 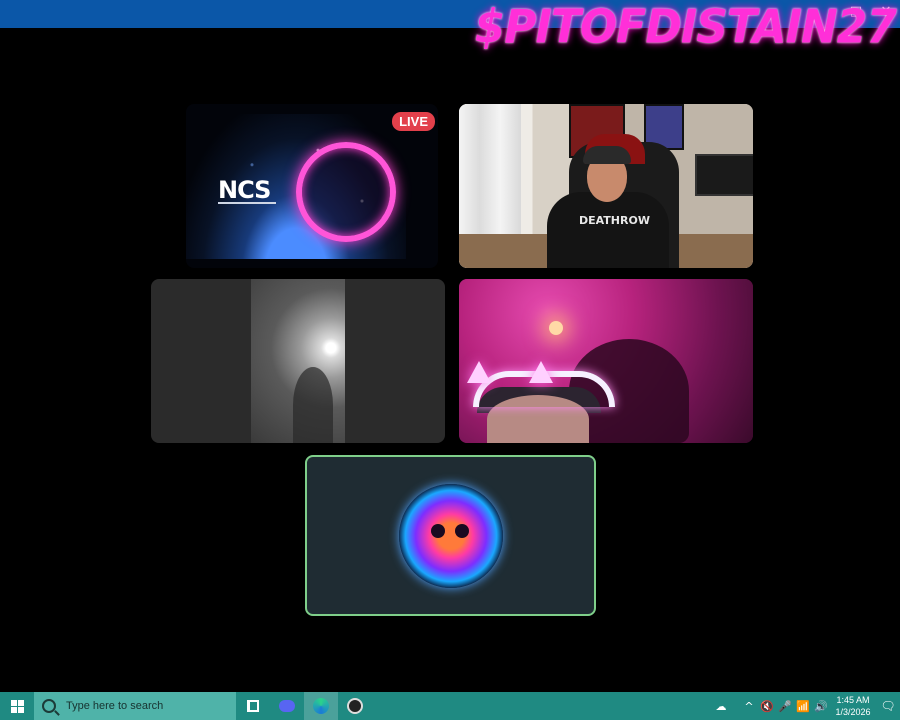 I want to click on person-cap, so click(x=607, y=155).